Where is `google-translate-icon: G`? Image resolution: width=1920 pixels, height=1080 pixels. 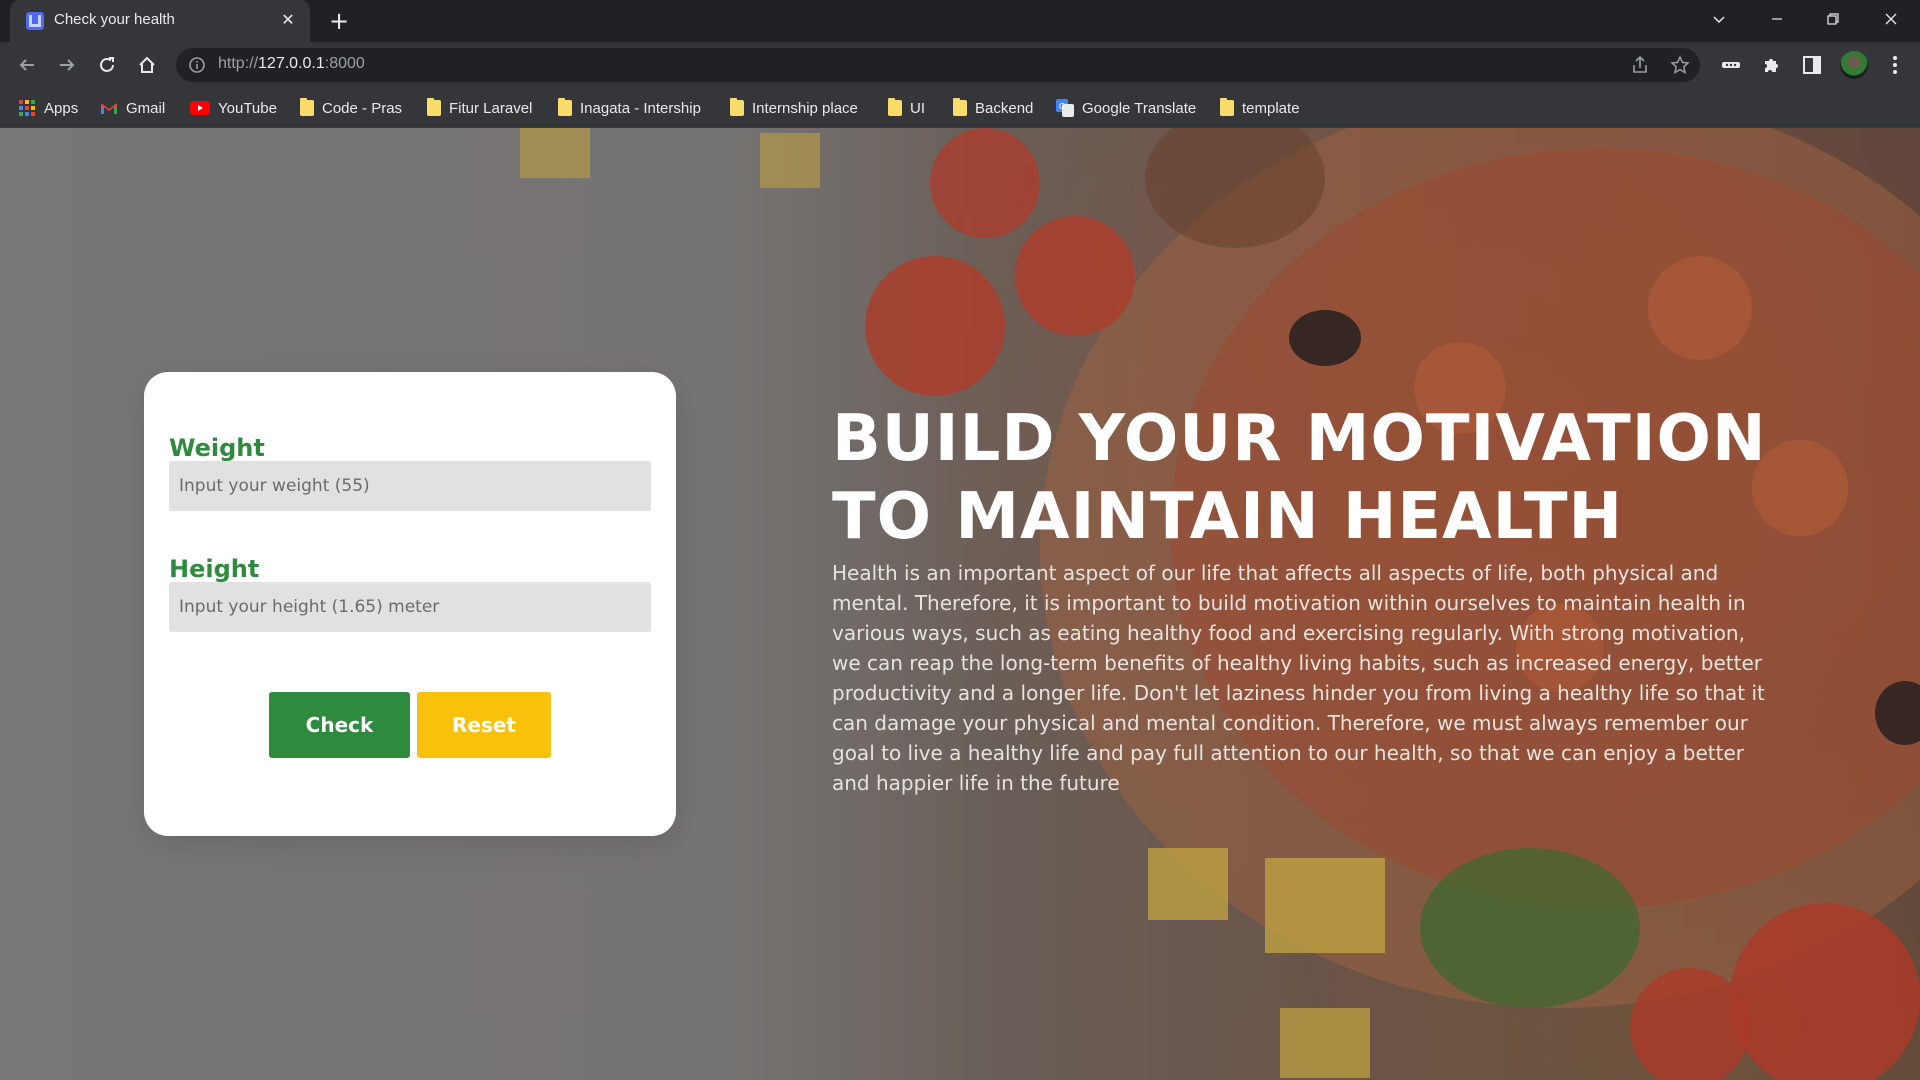 google-translate-icon: G is located at coordinates (1065, 108).